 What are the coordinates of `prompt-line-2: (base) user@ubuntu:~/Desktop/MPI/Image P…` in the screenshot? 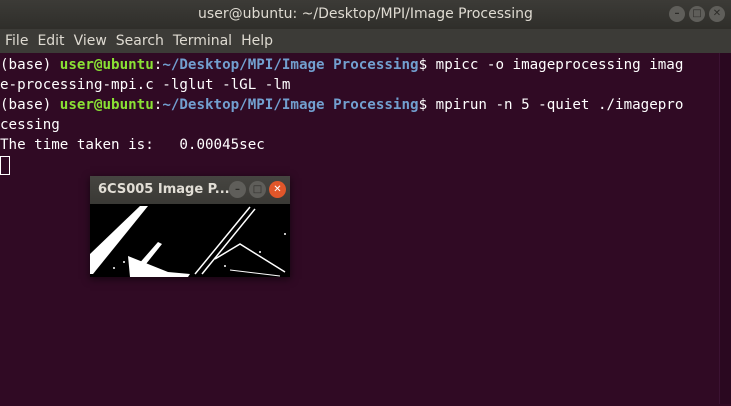 It's located at (359, 105).